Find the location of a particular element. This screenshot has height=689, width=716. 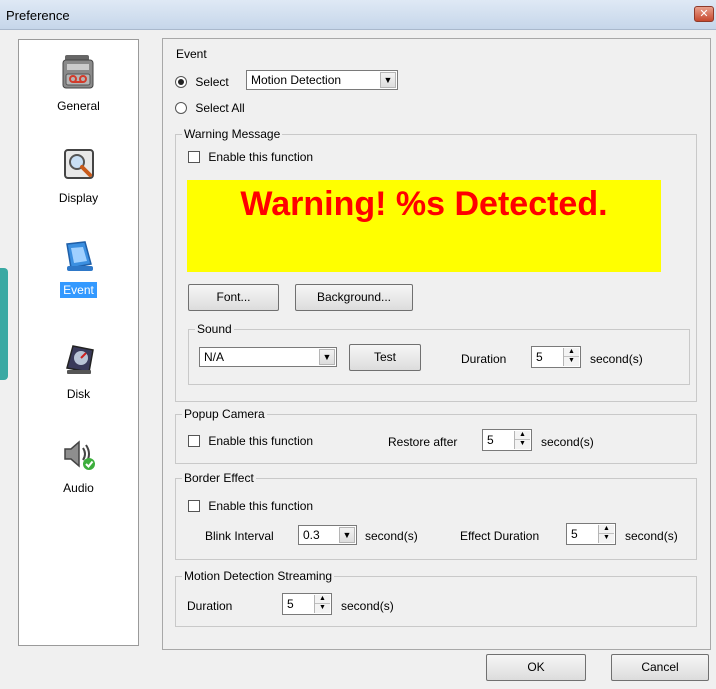

blink-interval-label: Blink Interval is located at coordinates (239, 536).